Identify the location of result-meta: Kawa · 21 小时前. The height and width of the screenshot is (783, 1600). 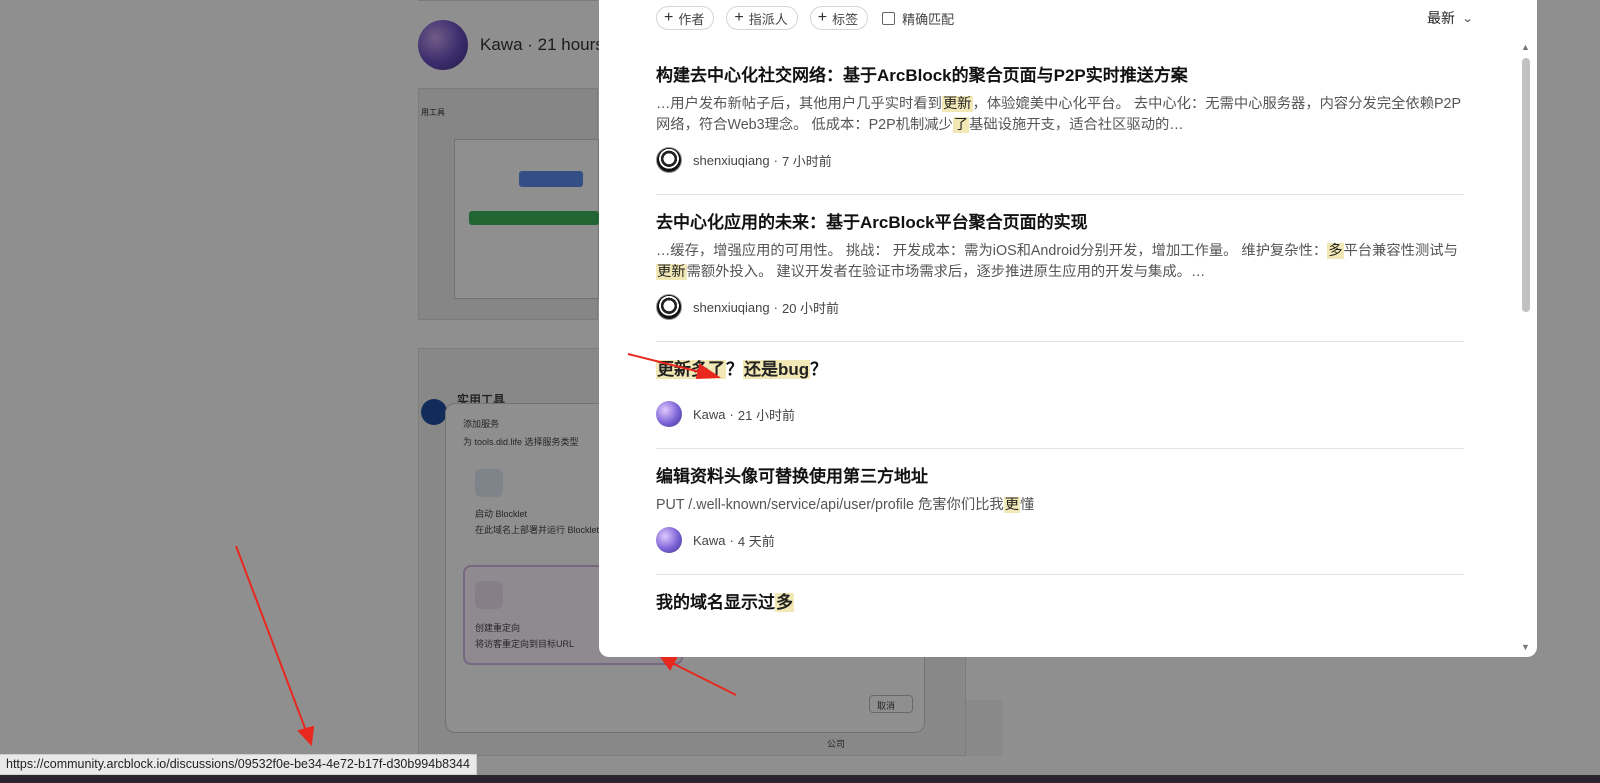
(1060, 414).